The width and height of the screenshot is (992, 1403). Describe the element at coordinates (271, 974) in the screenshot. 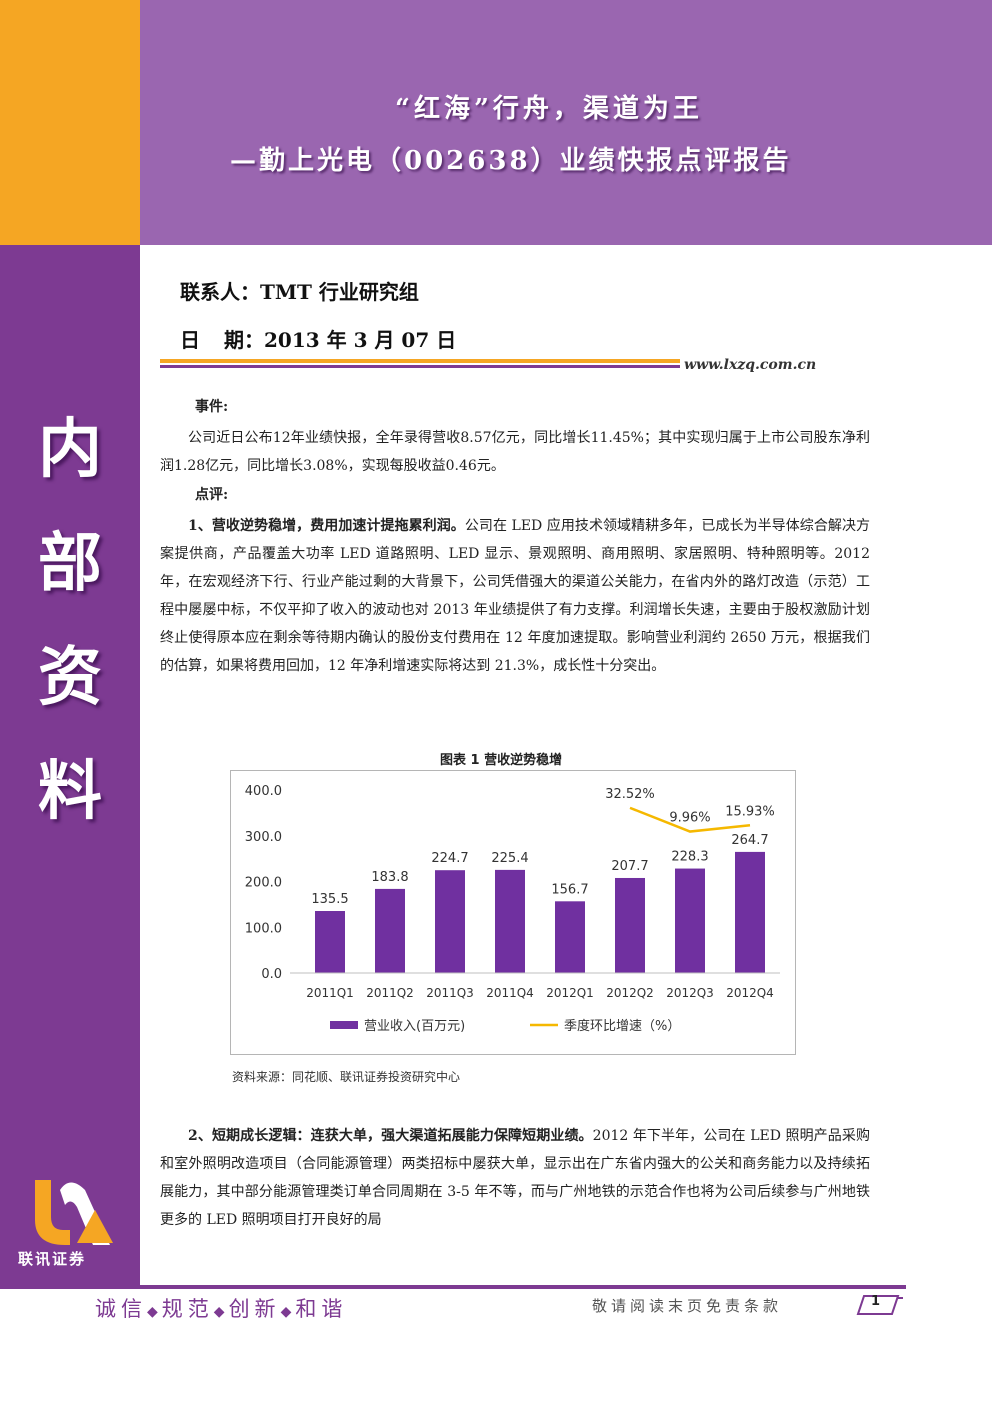

I see `y-tick-label: 0.0` at that location.